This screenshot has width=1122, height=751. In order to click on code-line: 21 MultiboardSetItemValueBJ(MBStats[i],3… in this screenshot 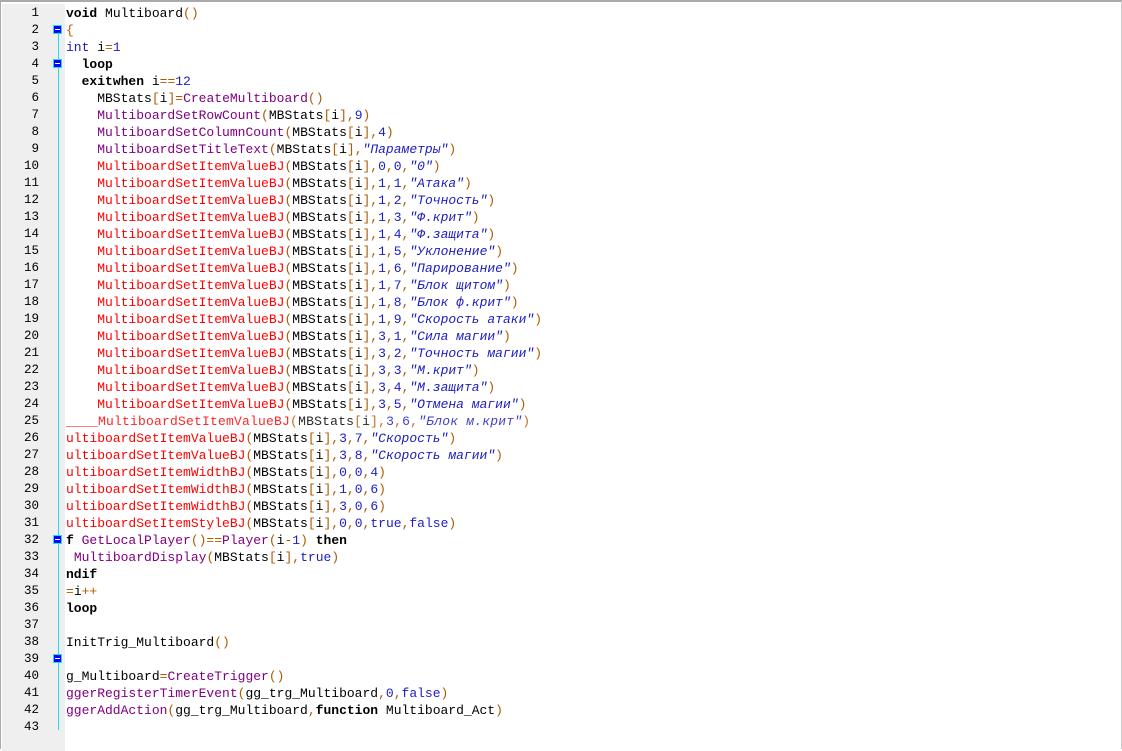, I will do `click(561, 353)`.